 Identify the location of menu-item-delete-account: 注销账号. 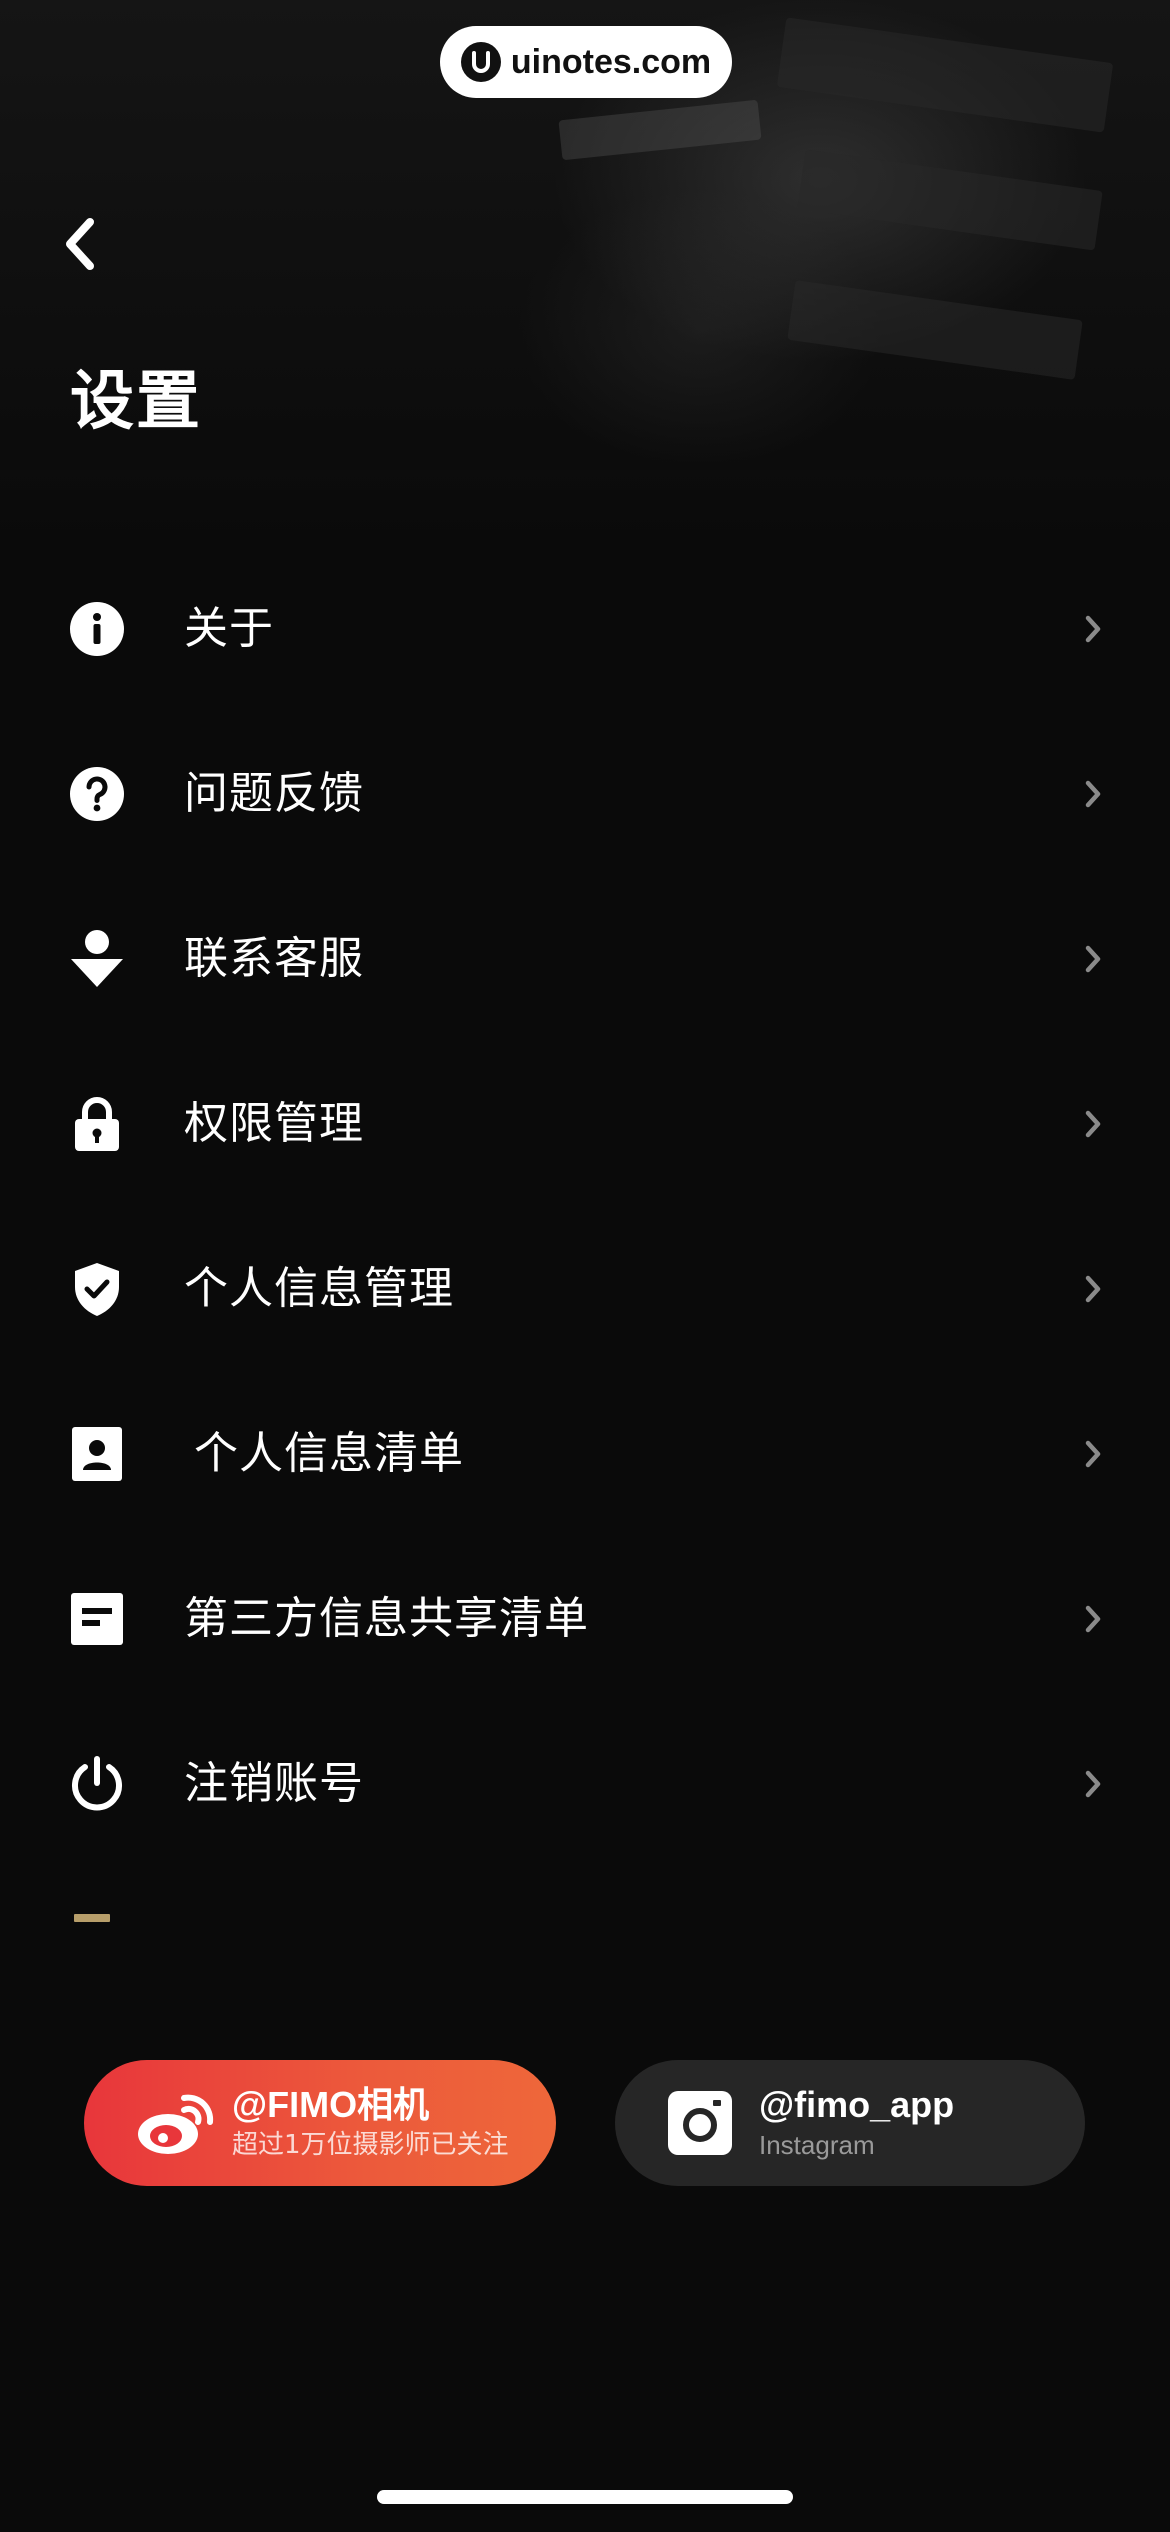
(585, 1783).